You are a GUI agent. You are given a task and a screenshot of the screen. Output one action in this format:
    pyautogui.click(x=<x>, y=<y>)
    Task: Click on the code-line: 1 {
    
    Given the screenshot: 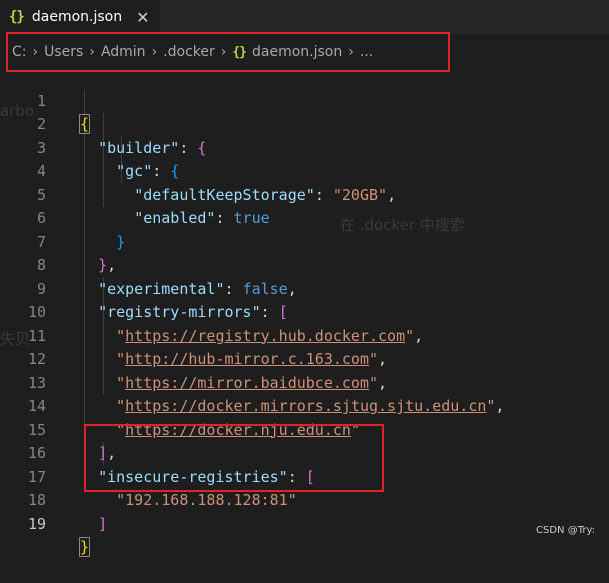 What is the action you would take?
    pyautogui.click(x=304, y=100)
    